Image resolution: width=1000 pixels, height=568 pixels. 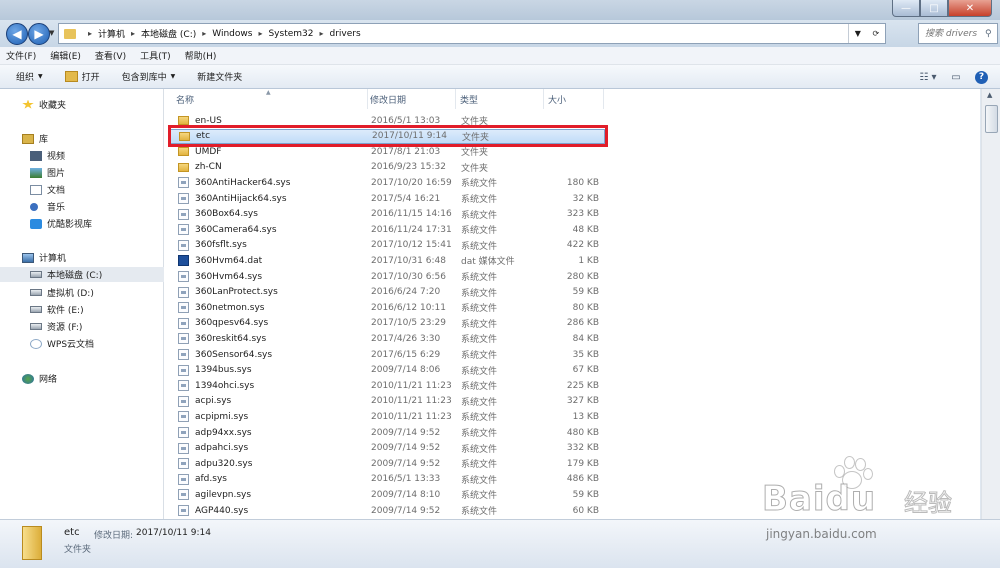 What do you see at coordinates (388, 448) in the screenshot?
I see `file-row: adpahci.sys 2009/7/14 9:52 系统文件 332 KB` at bounding box center [388, 448].